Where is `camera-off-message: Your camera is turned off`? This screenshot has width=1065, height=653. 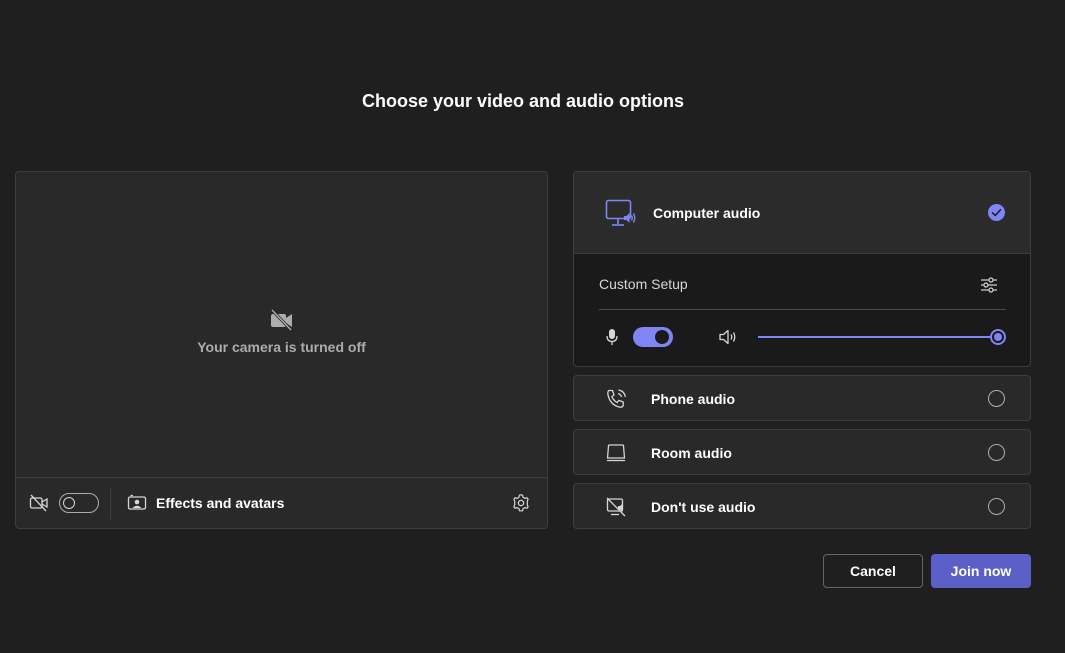 camera-off-message: Your camera is turned off is located at coordinates (281, 347).